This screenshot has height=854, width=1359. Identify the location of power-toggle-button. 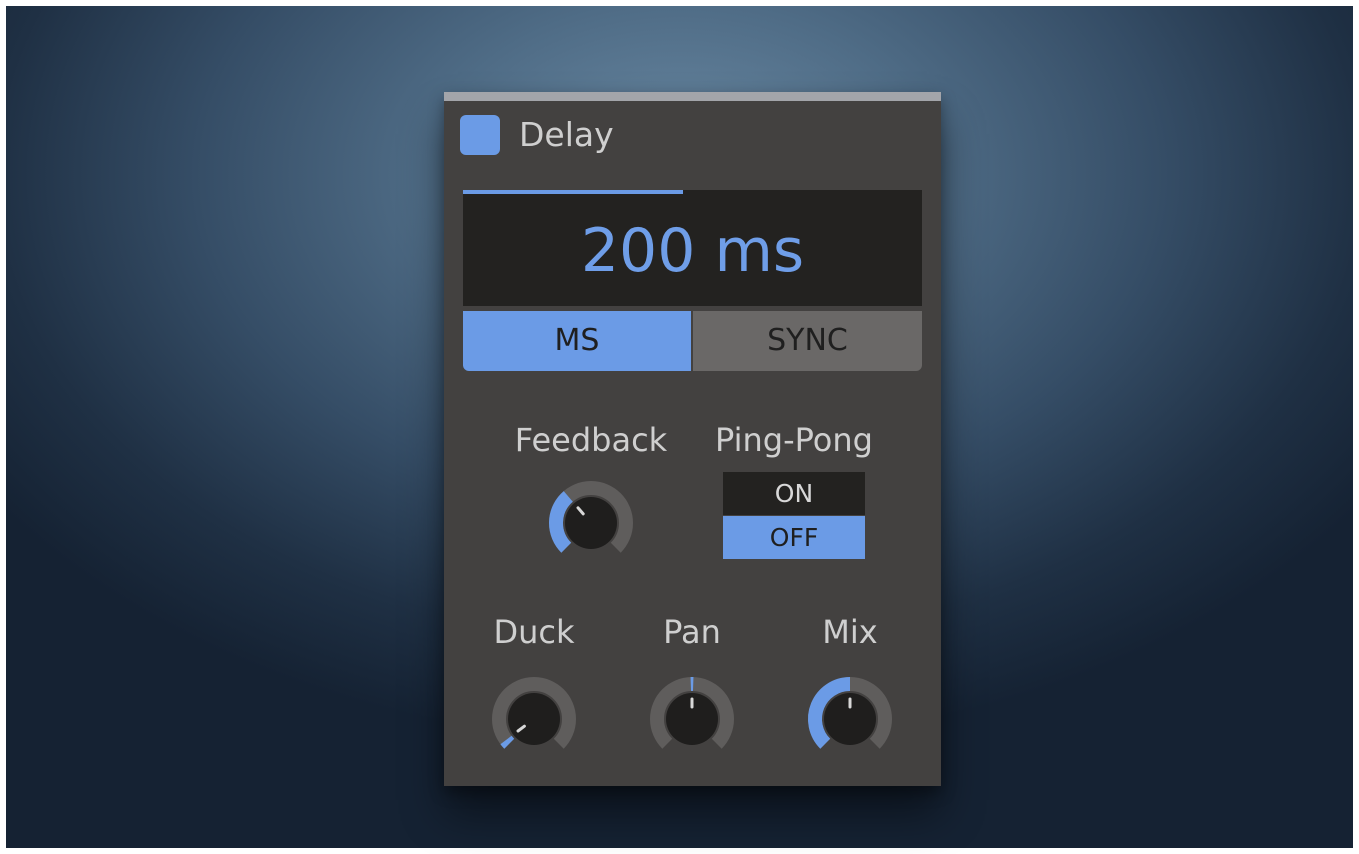
(480, 135).